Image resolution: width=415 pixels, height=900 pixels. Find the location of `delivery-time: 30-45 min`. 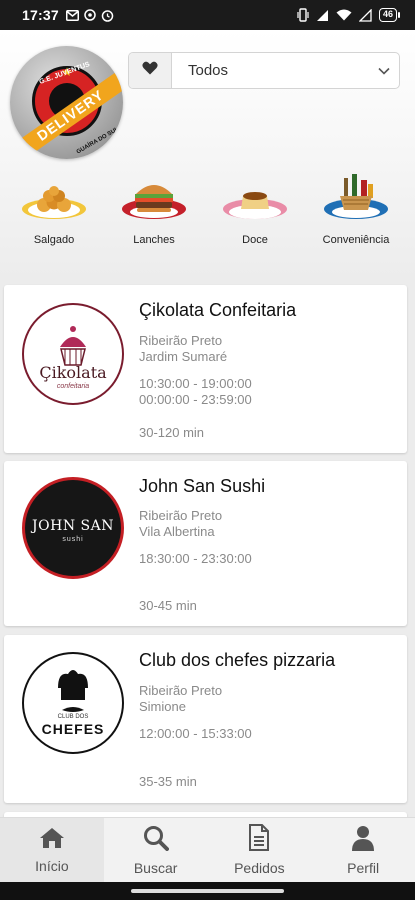

delivery-time: 30-45 min is located at coordinates (168, 605).